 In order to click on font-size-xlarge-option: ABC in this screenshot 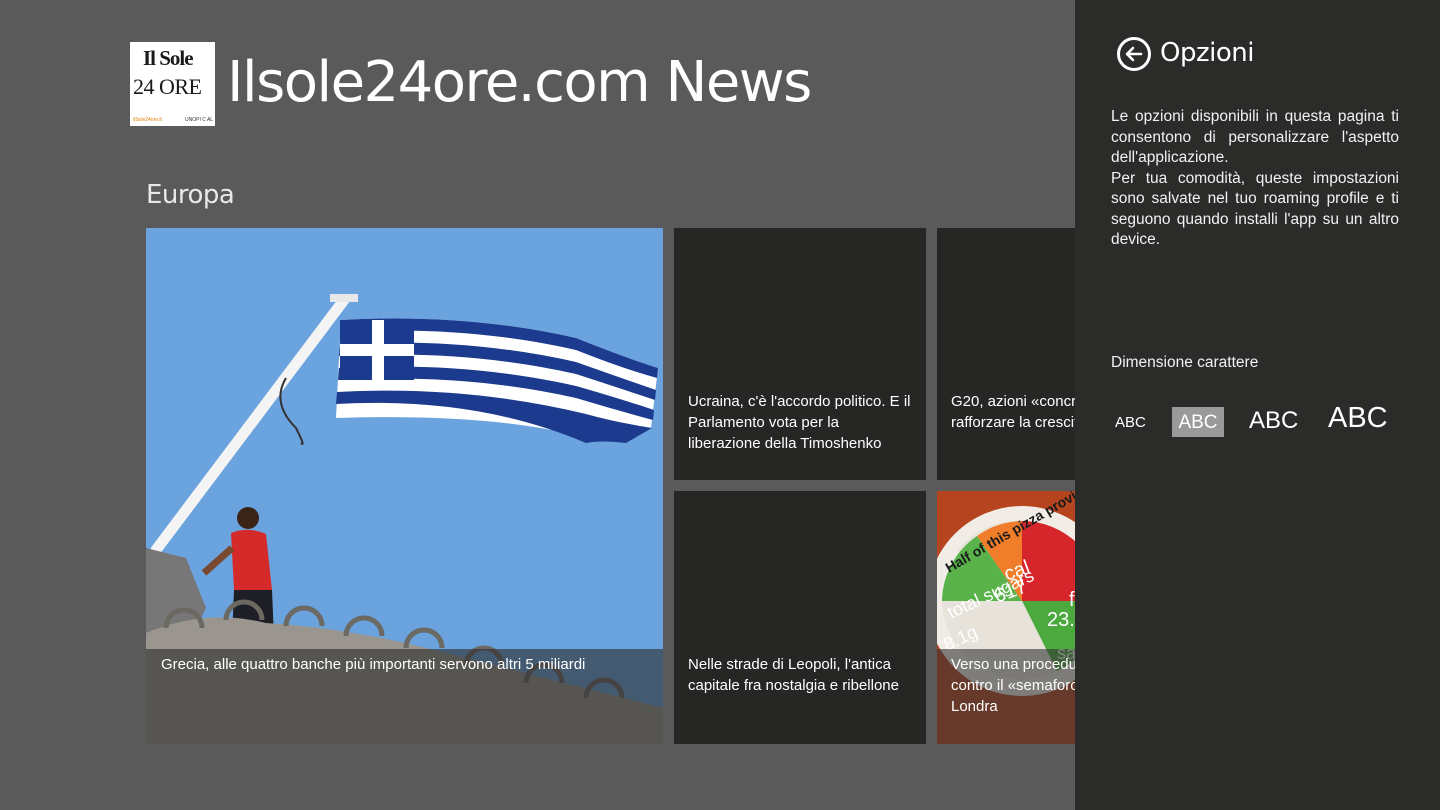, I will do `click(1358, 418)`.